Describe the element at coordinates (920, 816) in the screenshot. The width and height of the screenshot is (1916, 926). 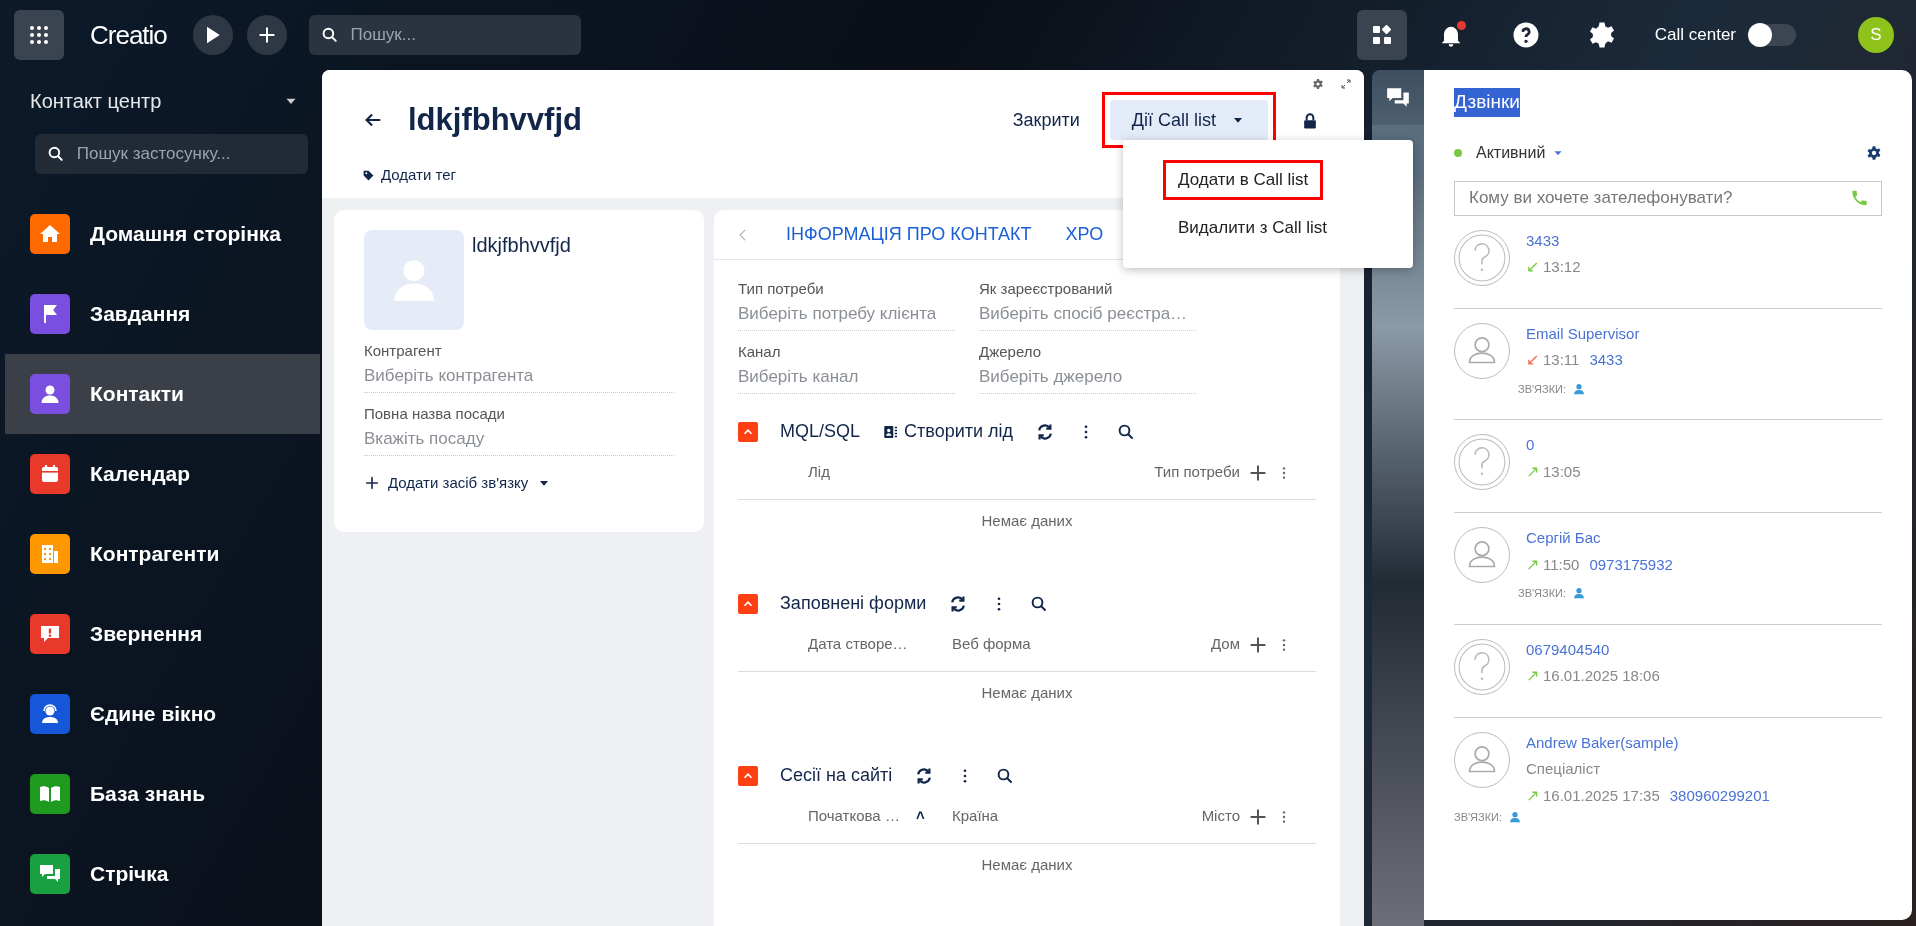
I see `sort-indicator: ˄` at that location.